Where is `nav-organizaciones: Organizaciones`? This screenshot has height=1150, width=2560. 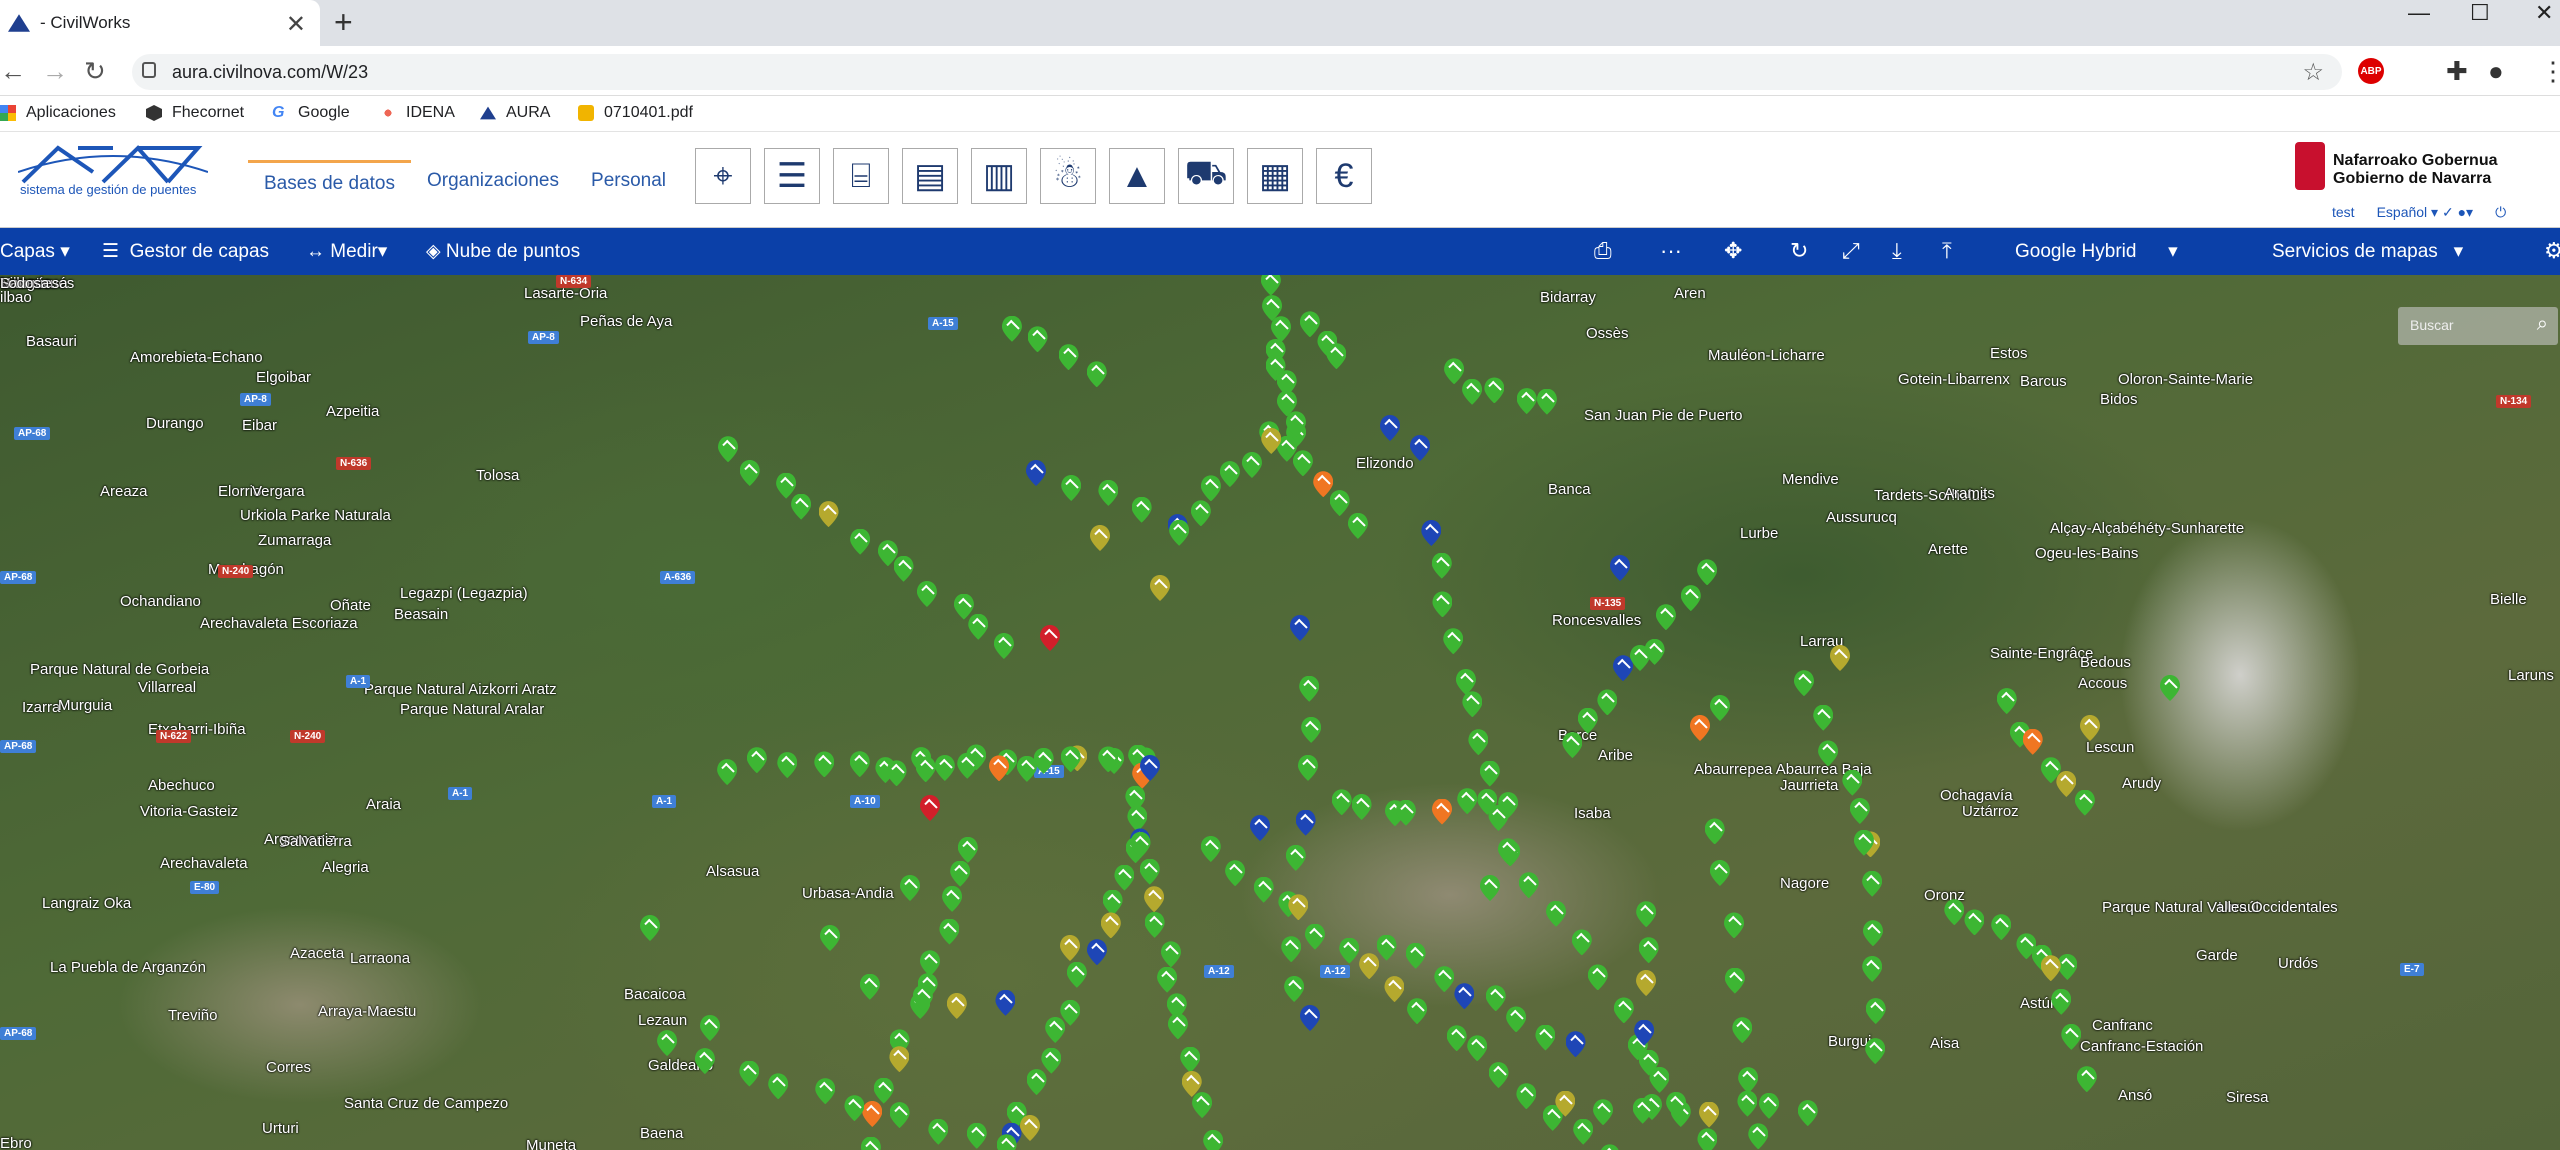 nav-organizaciones: Organizaciones is located at coordinates (493, 181).